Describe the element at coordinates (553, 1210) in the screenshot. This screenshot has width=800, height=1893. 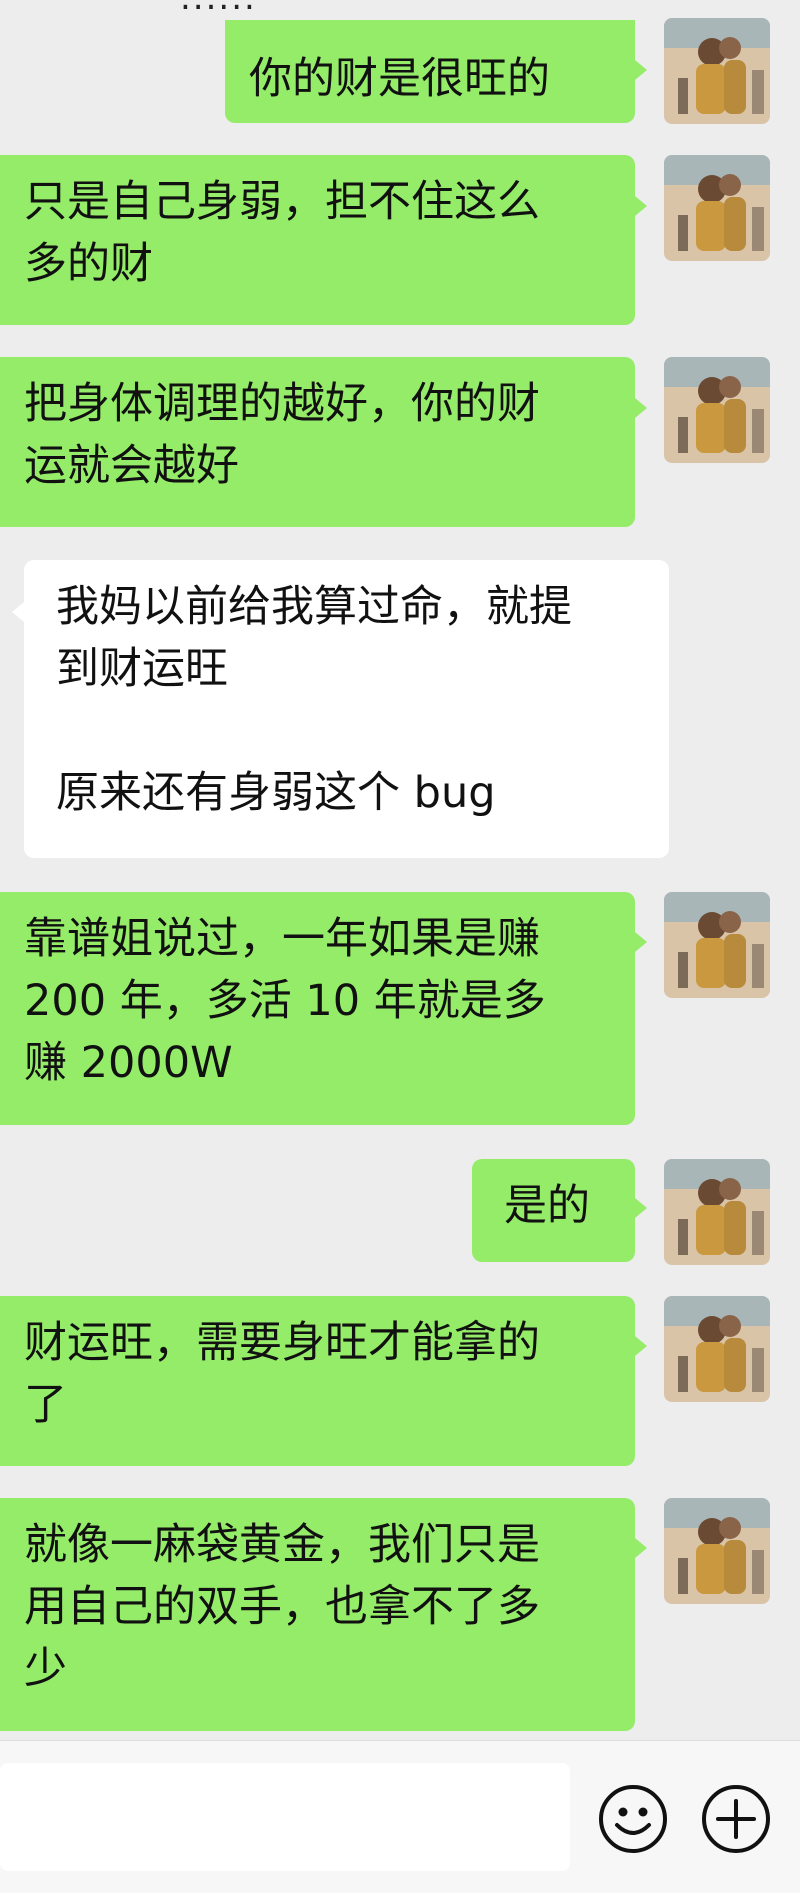
I see `sent-message-bubble: 是的` at that location.